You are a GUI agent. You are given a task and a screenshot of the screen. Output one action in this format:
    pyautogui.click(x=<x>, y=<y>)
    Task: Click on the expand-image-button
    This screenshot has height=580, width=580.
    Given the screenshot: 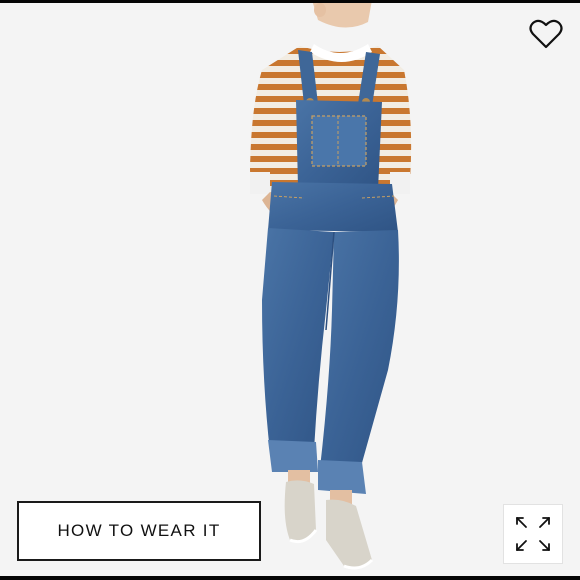 What is the action you would take?
    pyautogui.click(x=533, y=534)
    